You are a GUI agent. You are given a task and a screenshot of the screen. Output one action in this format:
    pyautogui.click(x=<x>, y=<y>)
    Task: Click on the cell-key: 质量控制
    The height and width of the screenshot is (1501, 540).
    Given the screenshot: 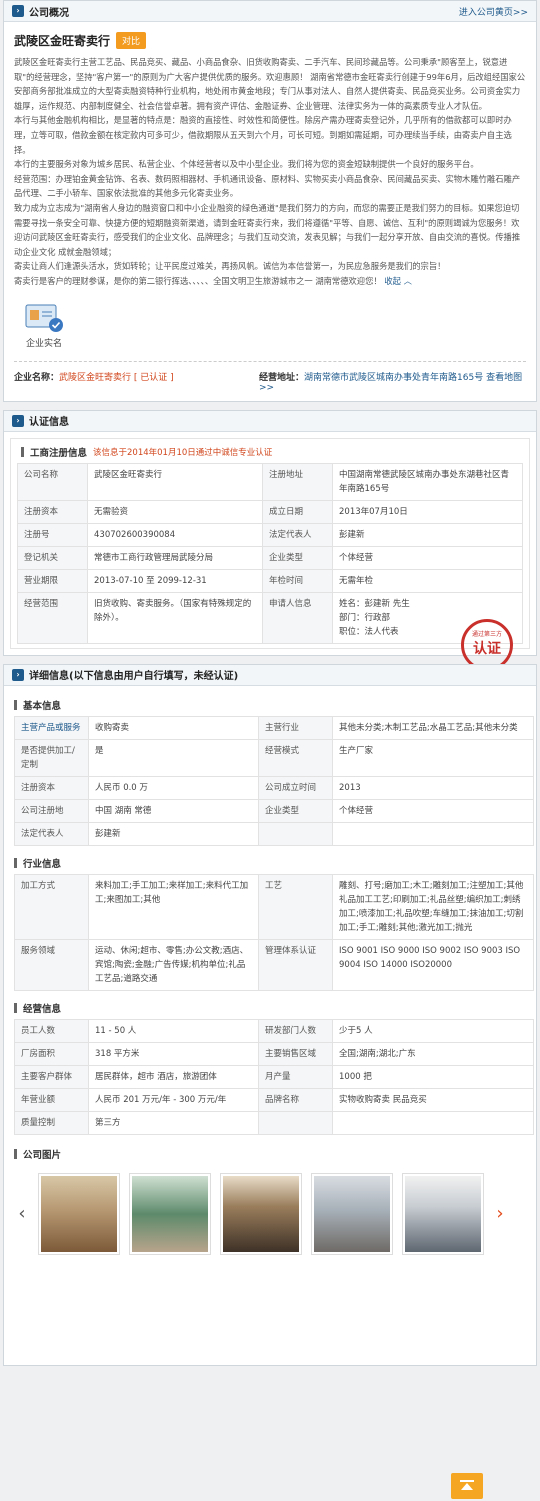 What is the action you would take?
    pyautogui.click(x=51, y=1122)
    